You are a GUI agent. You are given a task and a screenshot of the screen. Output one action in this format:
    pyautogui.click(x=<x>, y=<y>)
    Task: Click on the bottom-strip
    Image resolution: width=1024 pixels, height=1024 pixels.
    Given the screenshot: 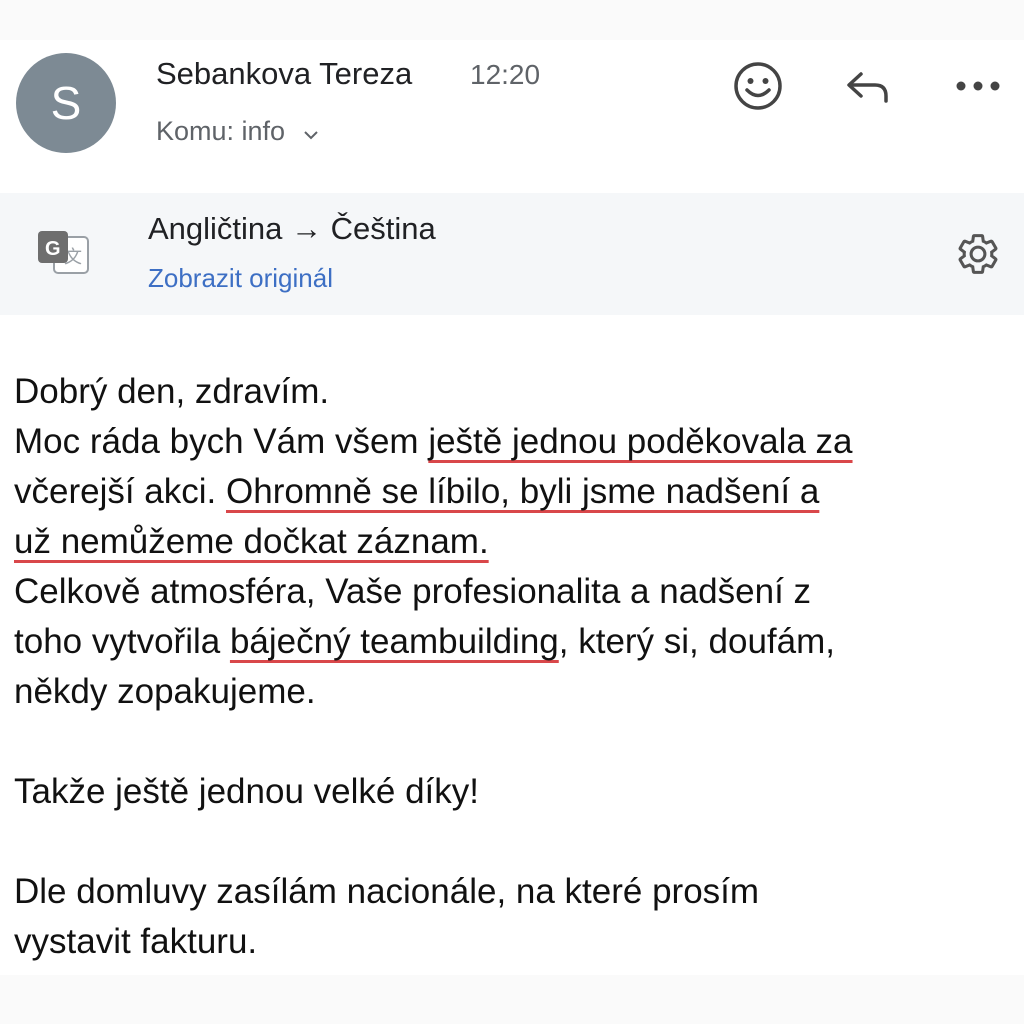 What is the action you would take?
    pyautogui.click(x=512, y=999)
    